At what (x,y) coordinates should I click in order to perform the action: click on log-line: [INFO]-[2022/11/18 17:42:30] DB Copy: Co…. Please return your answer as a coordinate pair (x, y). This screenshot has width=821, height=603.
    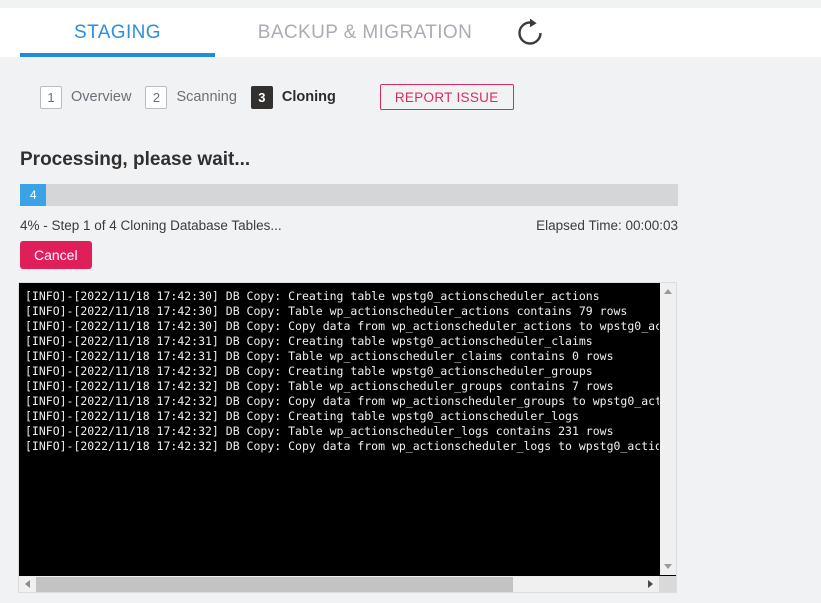
    Looking at the image, I should click on (342, 326).